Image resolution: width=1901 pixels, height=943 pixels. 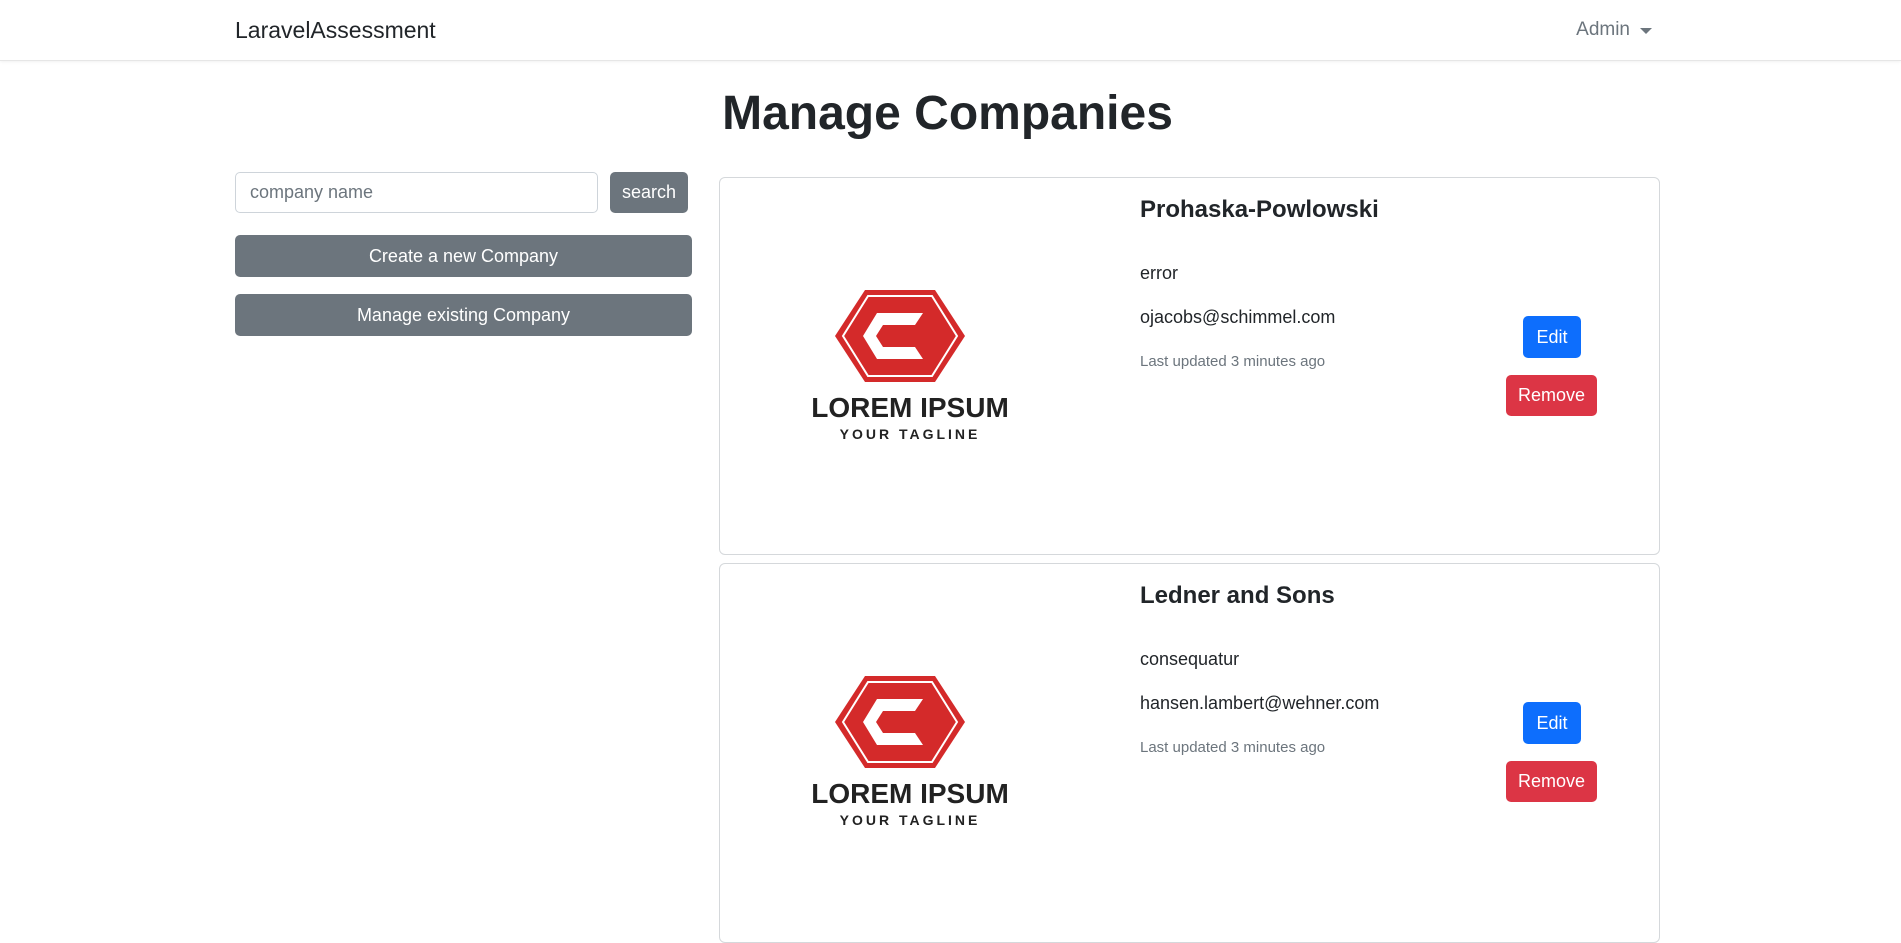 What do you see at coordinates (335, 30) in the screenshot?
I see `brand-link: LaravelAssessment` at bounding box center [335, 30].